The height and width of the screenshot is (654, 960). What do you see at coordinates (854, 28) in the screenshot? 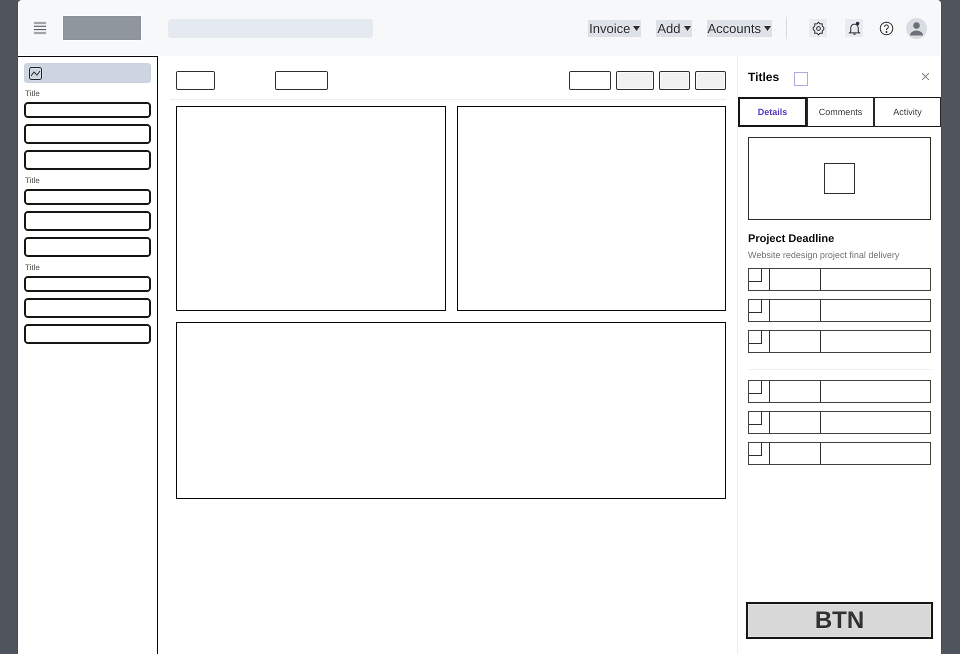
I see `bell-icon` at bounding box center [854, 28].